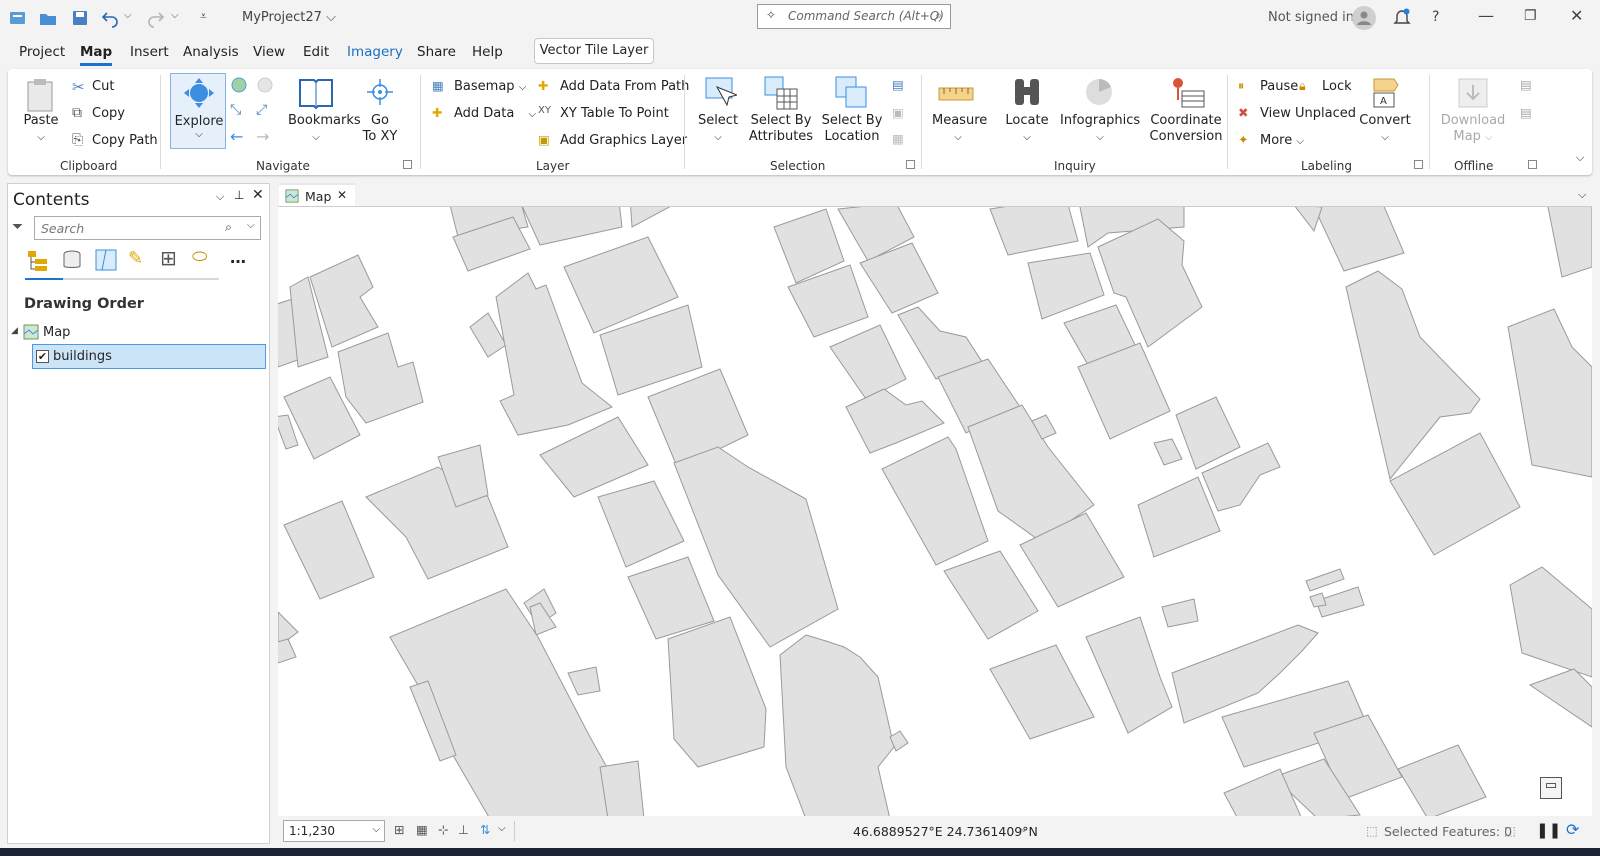 This screenshot has width=1600, height=856. What do you see at coordinates (1580, 158) in the screenshot?
I see `collapse-ribbon-icon: ⌵` at bounding box center [1580, 158].